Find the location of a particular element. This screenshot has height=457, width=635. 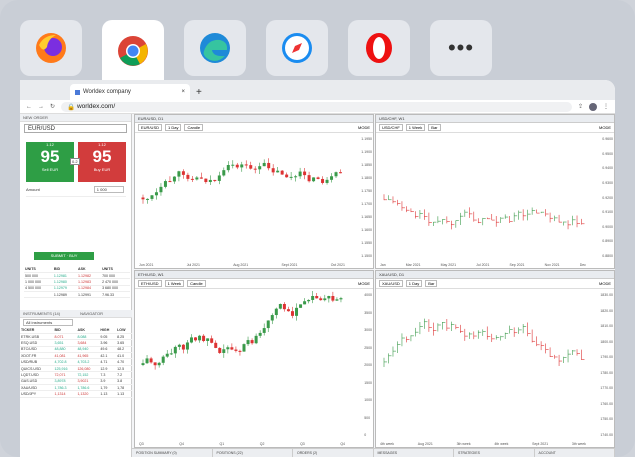

instrument-filter: All instruments is located at coordinates (48, 322).